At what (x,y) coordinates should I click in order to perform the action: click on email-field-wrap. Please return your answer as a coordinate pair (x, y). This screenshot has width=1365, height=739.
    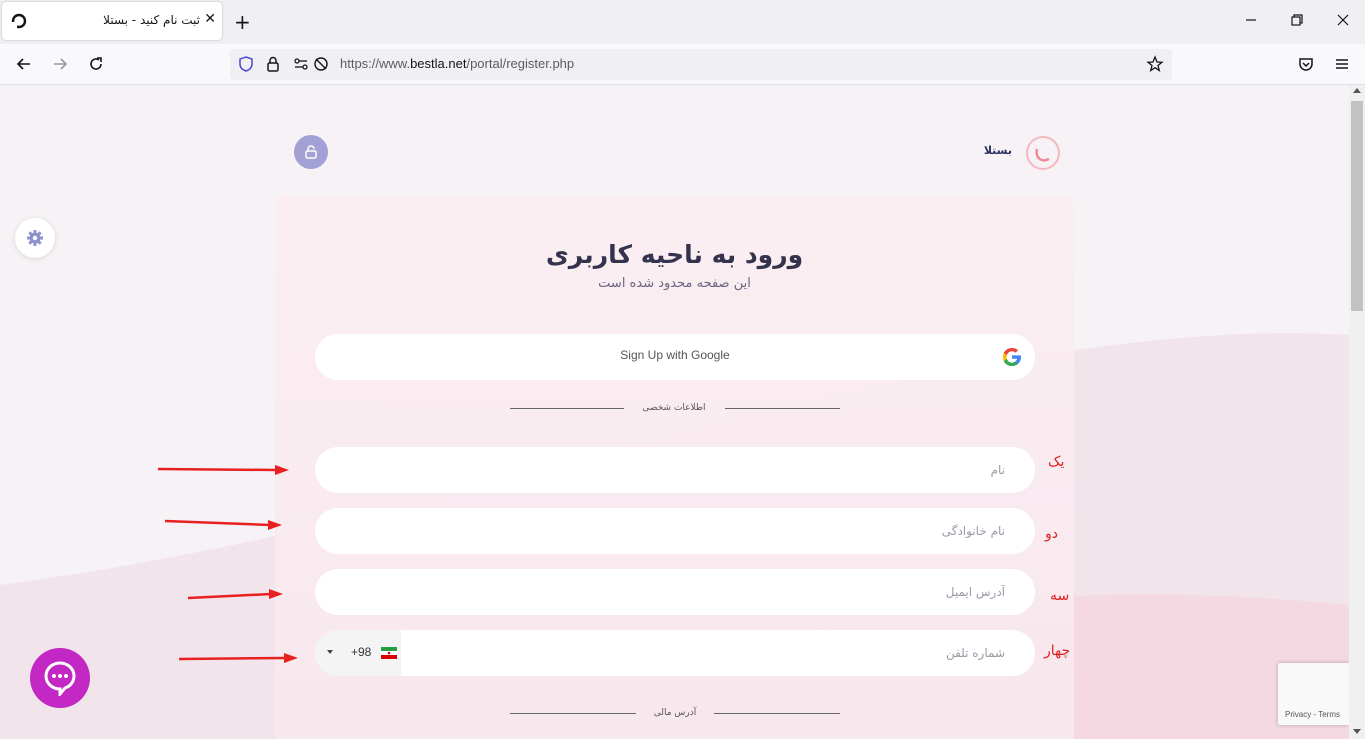
    Looking at the image, I should click on (675, 592).